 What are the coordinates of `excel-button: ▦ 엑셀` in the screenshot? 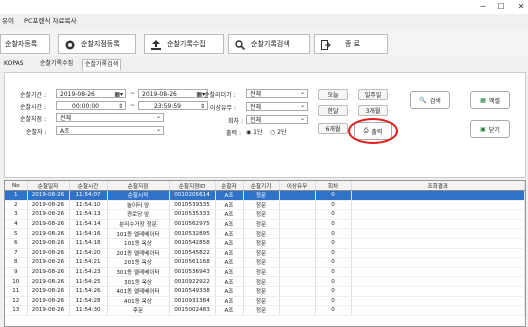 It's located at (490, 100).